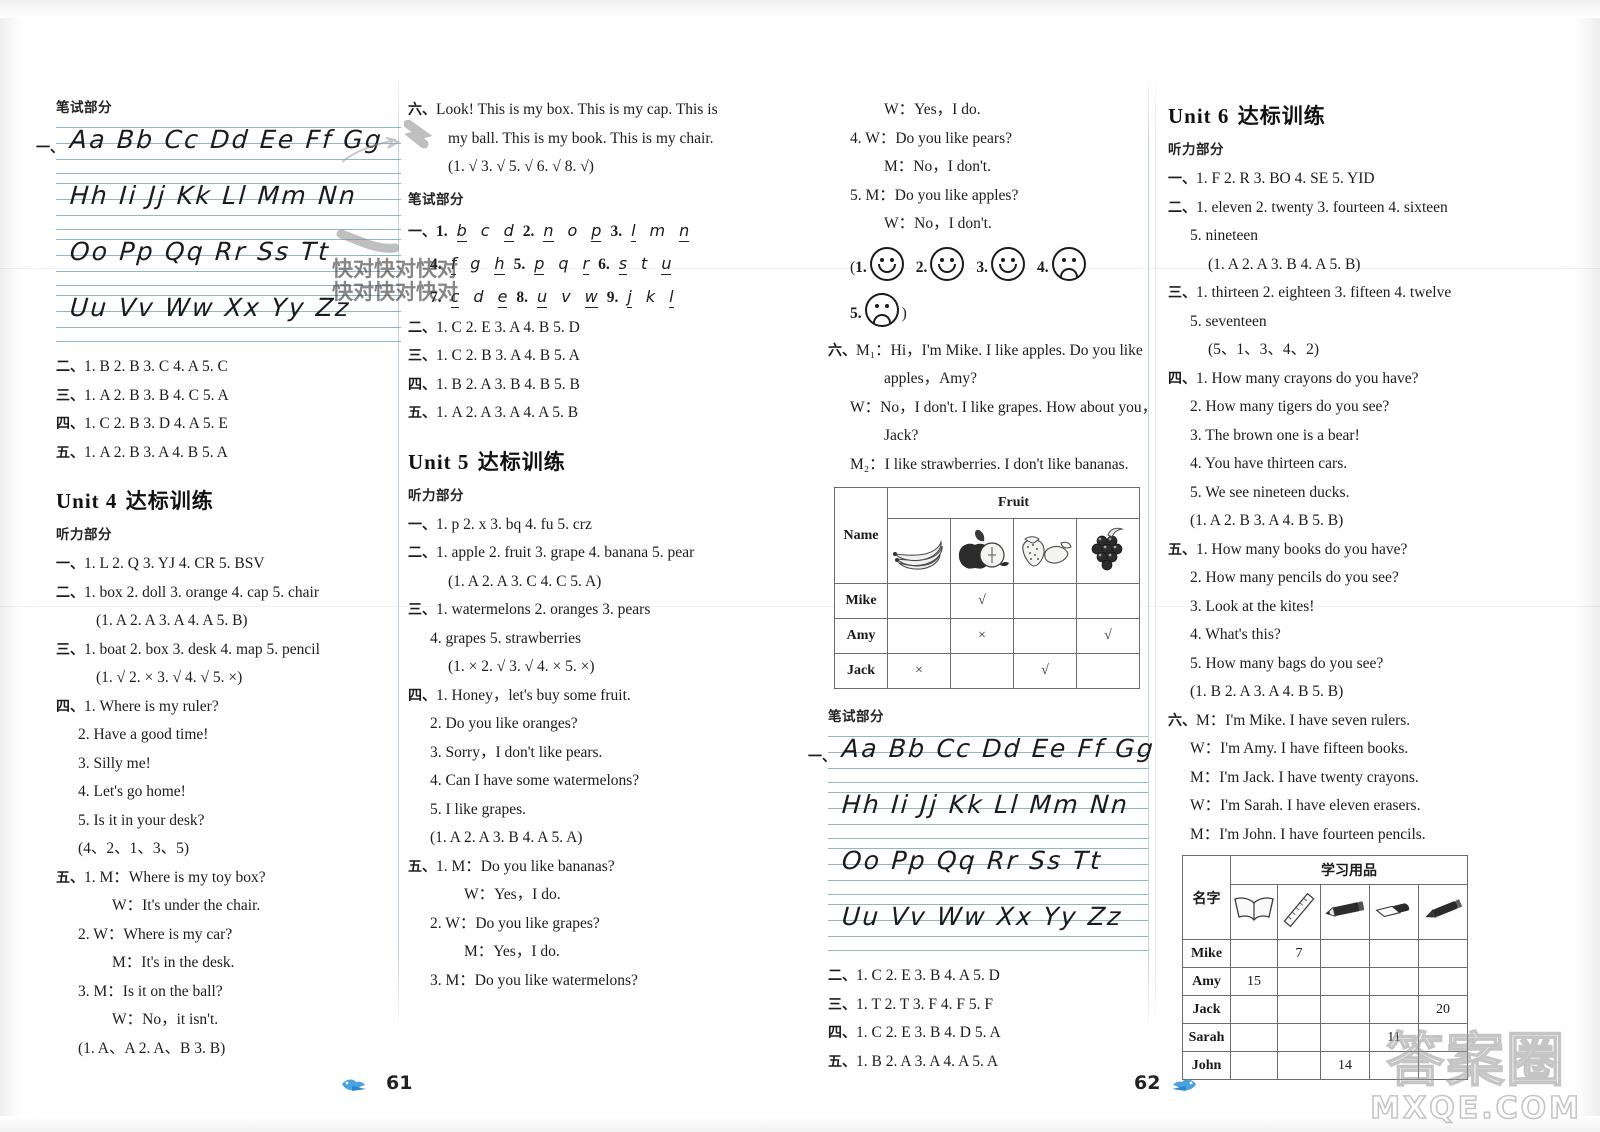  I want to click on eraser-icon, so click(1394, 912).